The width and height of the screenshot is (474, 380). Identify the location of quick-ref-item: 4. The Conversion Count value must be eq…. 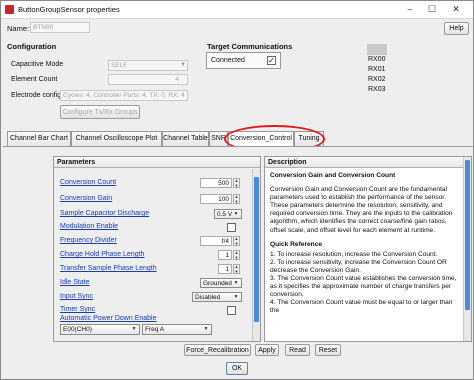
(361, 307).